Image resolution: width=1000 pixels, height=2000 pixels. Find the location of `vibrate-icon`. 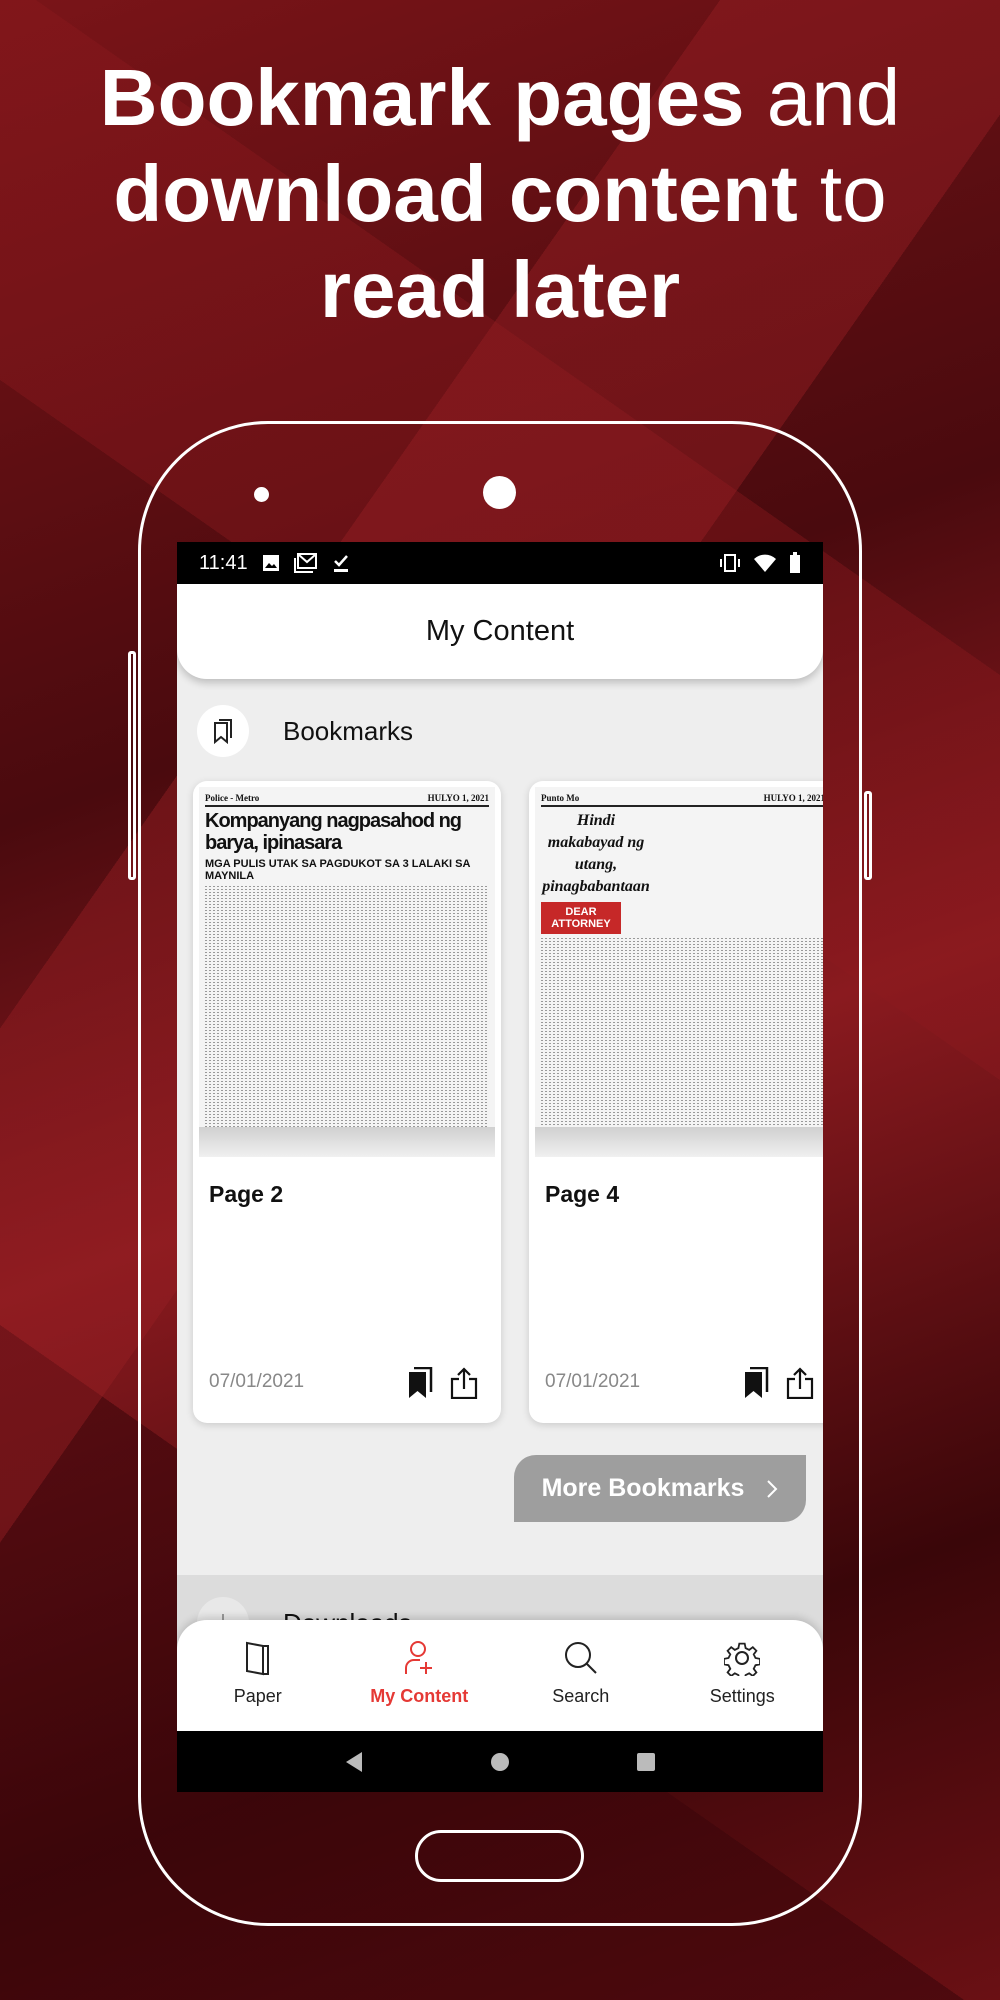

vibrate-icon is located at coordinates (730, 563).